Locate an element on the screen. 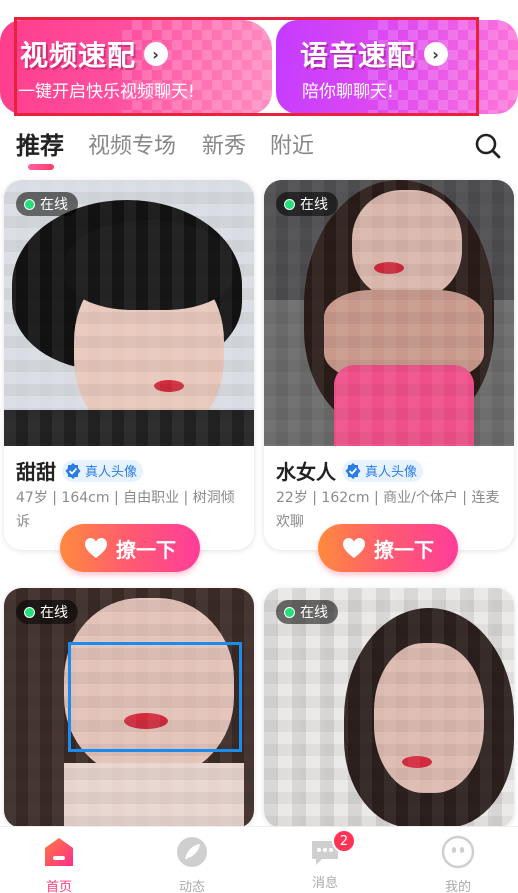  nav-feed-label: 动态 is located at coordinates (191, 886).